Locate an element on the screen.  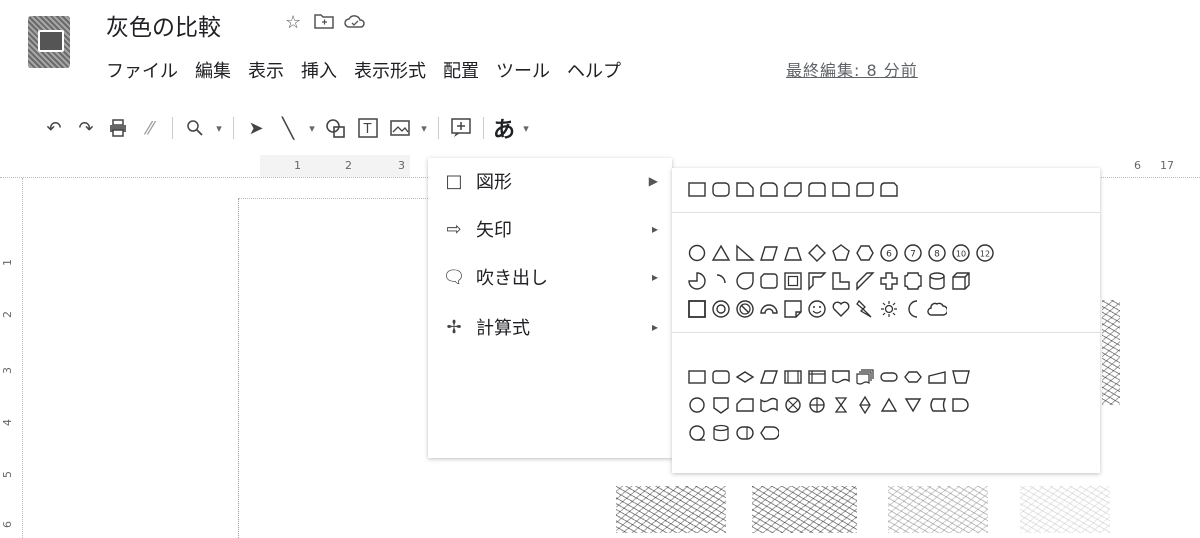
menu-item-arrows: ⇨ 矢印 ▸ is located at coordinates (550, 229).